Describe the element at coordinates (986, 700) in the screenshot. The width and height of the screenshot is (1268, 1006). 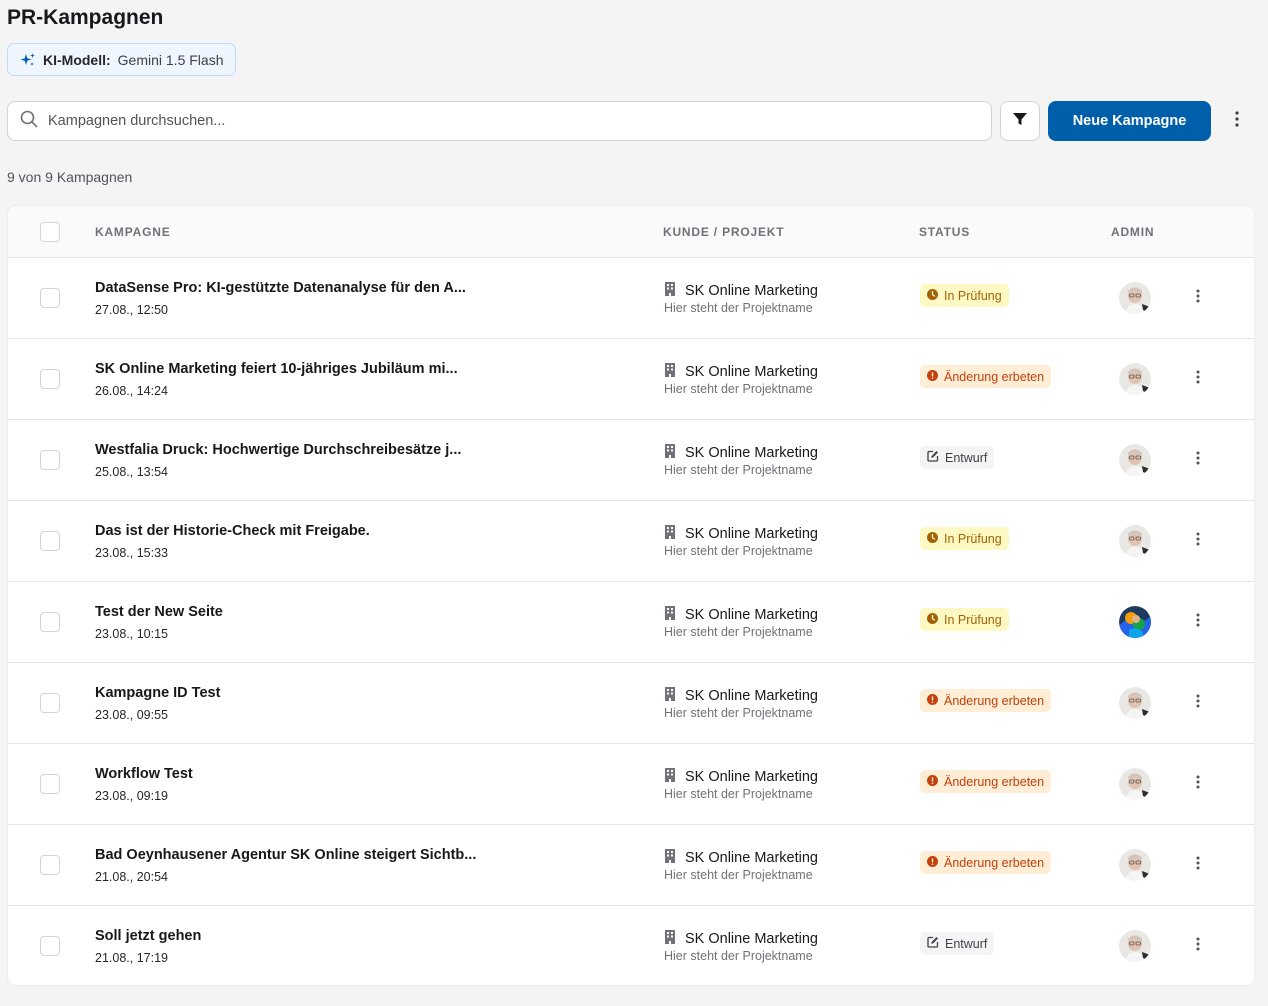
I see `status-badge: Änderung erbeten` at that location.